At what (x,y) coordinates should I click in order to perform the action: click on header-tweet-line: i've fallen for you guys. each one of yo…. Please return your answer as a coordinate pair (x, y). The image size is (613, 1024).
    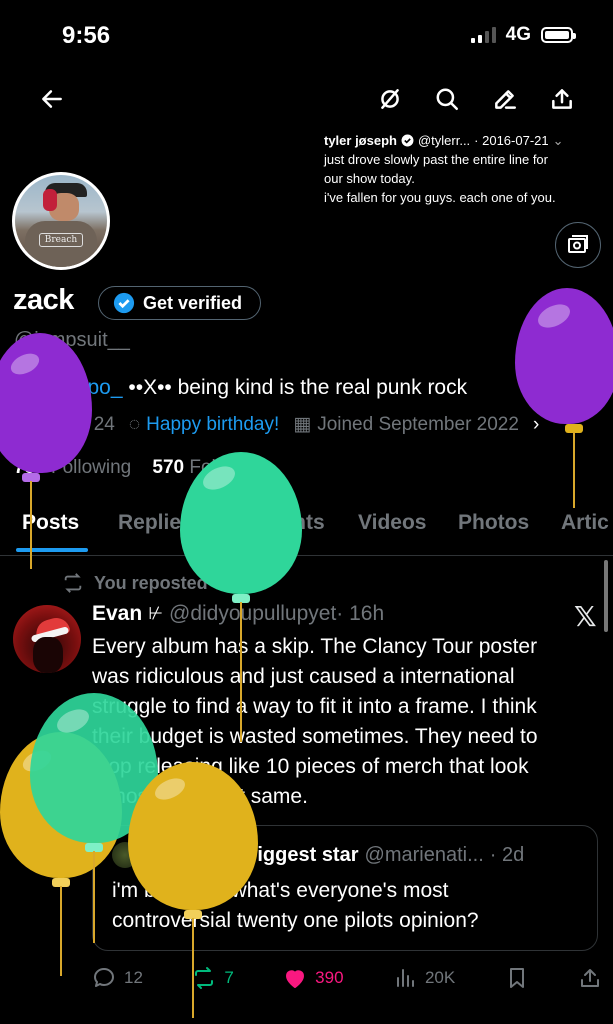
    Looking at the image, I should click on (440, 197).